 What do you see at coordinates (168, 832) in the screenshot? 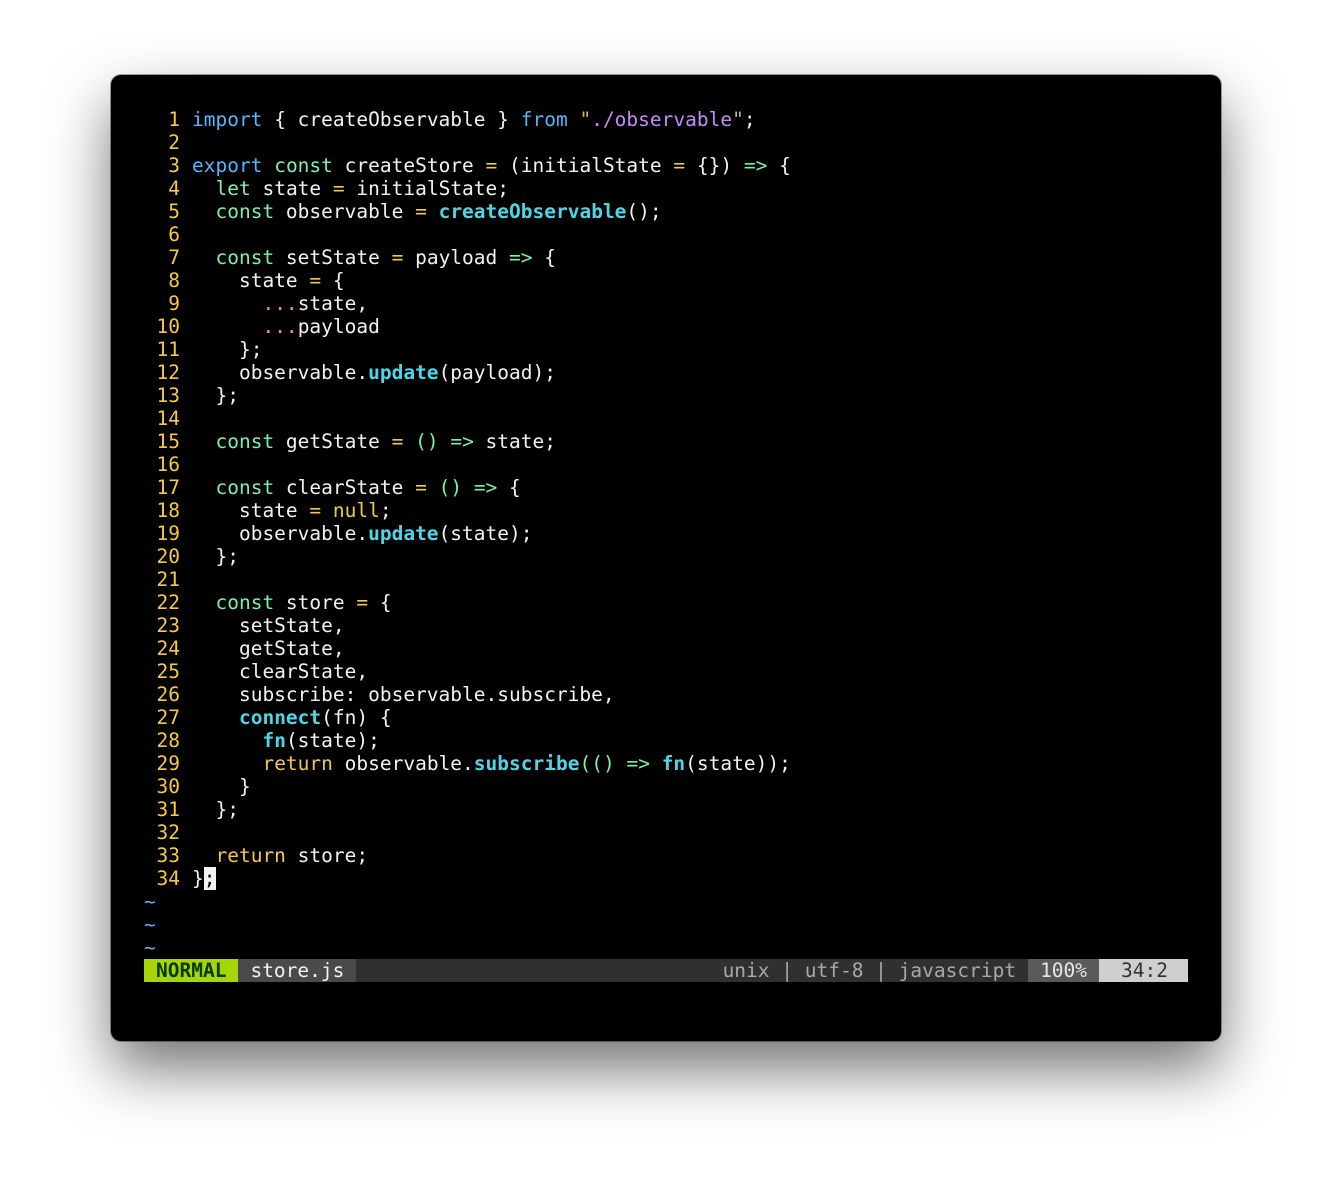
I see `line-number: 32` at bounding box center [168, 832].